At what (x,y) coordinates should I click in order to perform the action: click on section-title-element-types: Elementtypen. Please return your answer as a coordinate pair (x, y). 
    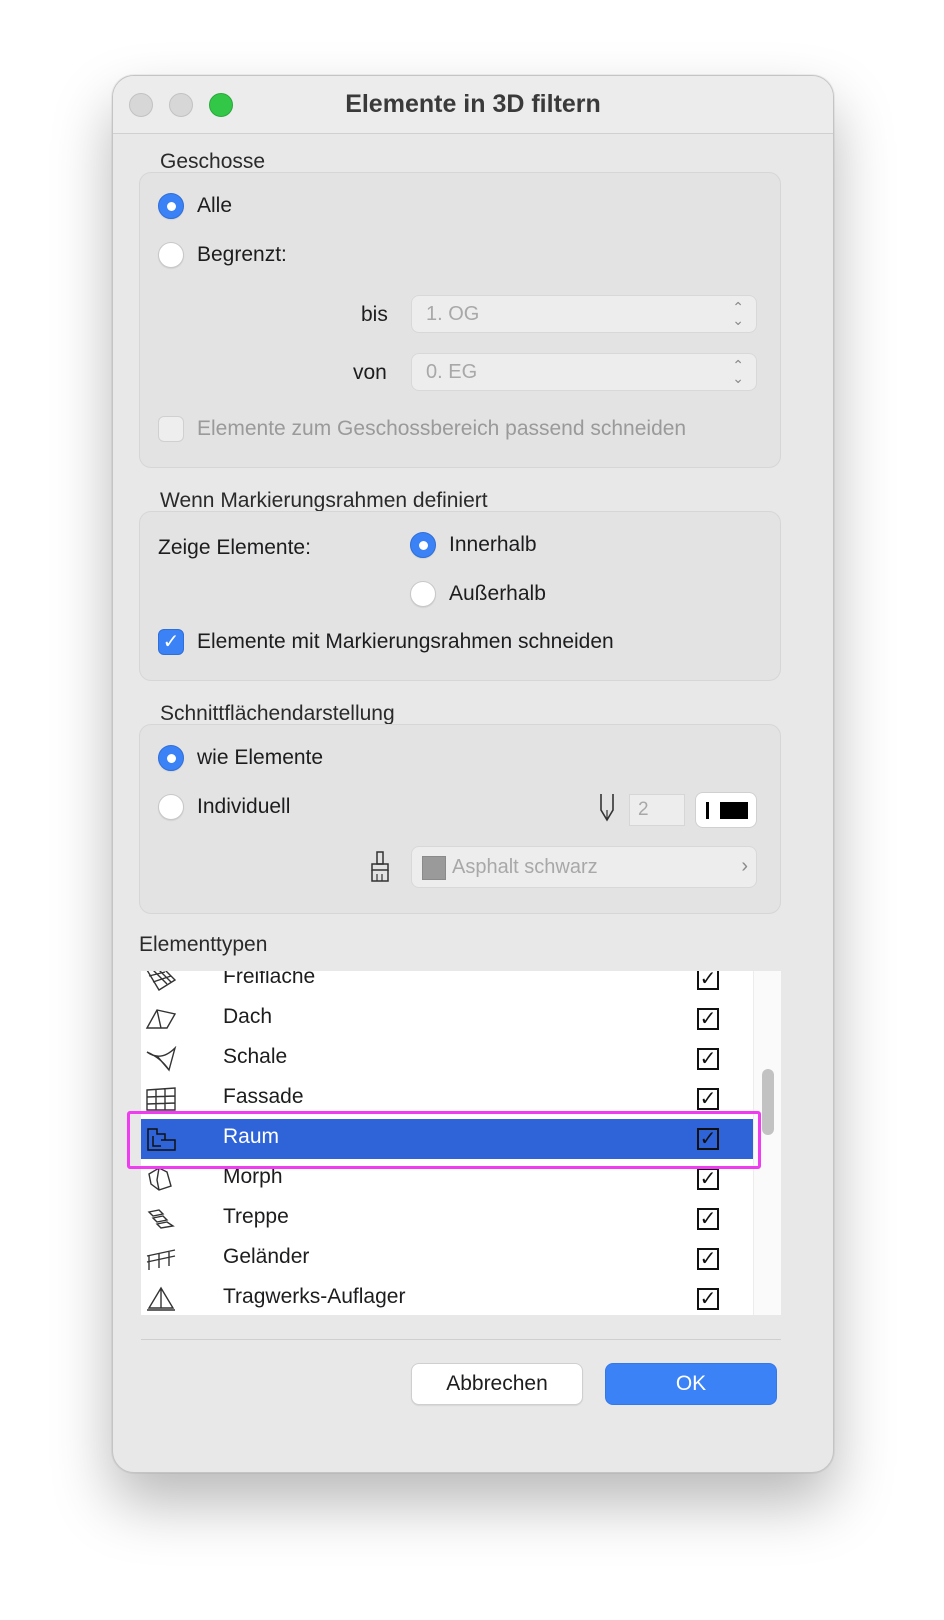
    Looking at the image, I should click on (203, 944).